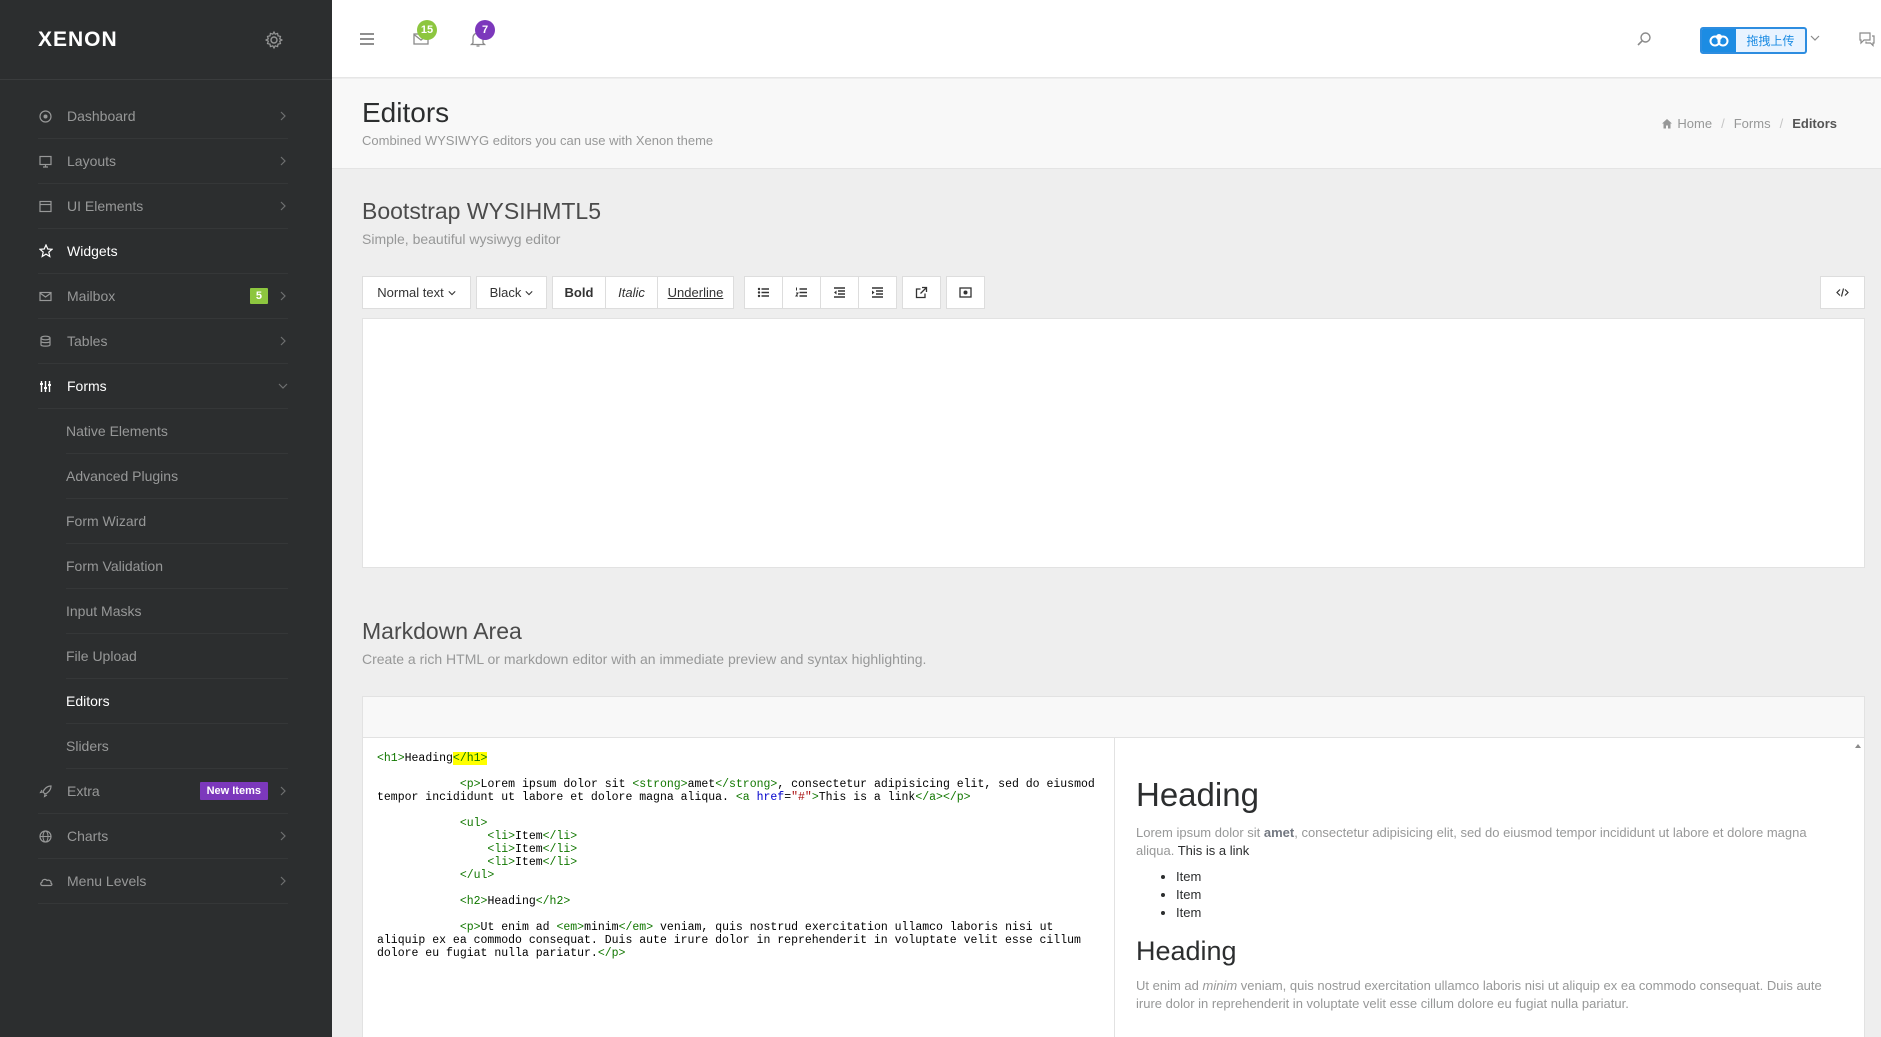 Image resolution: width=1881 pixels, height=1037 pixels. What do you see at coordinates (105, 206) in the screenshot?
I see `sidebar-item-label: UI Elements` at bounding box center [105, 206].